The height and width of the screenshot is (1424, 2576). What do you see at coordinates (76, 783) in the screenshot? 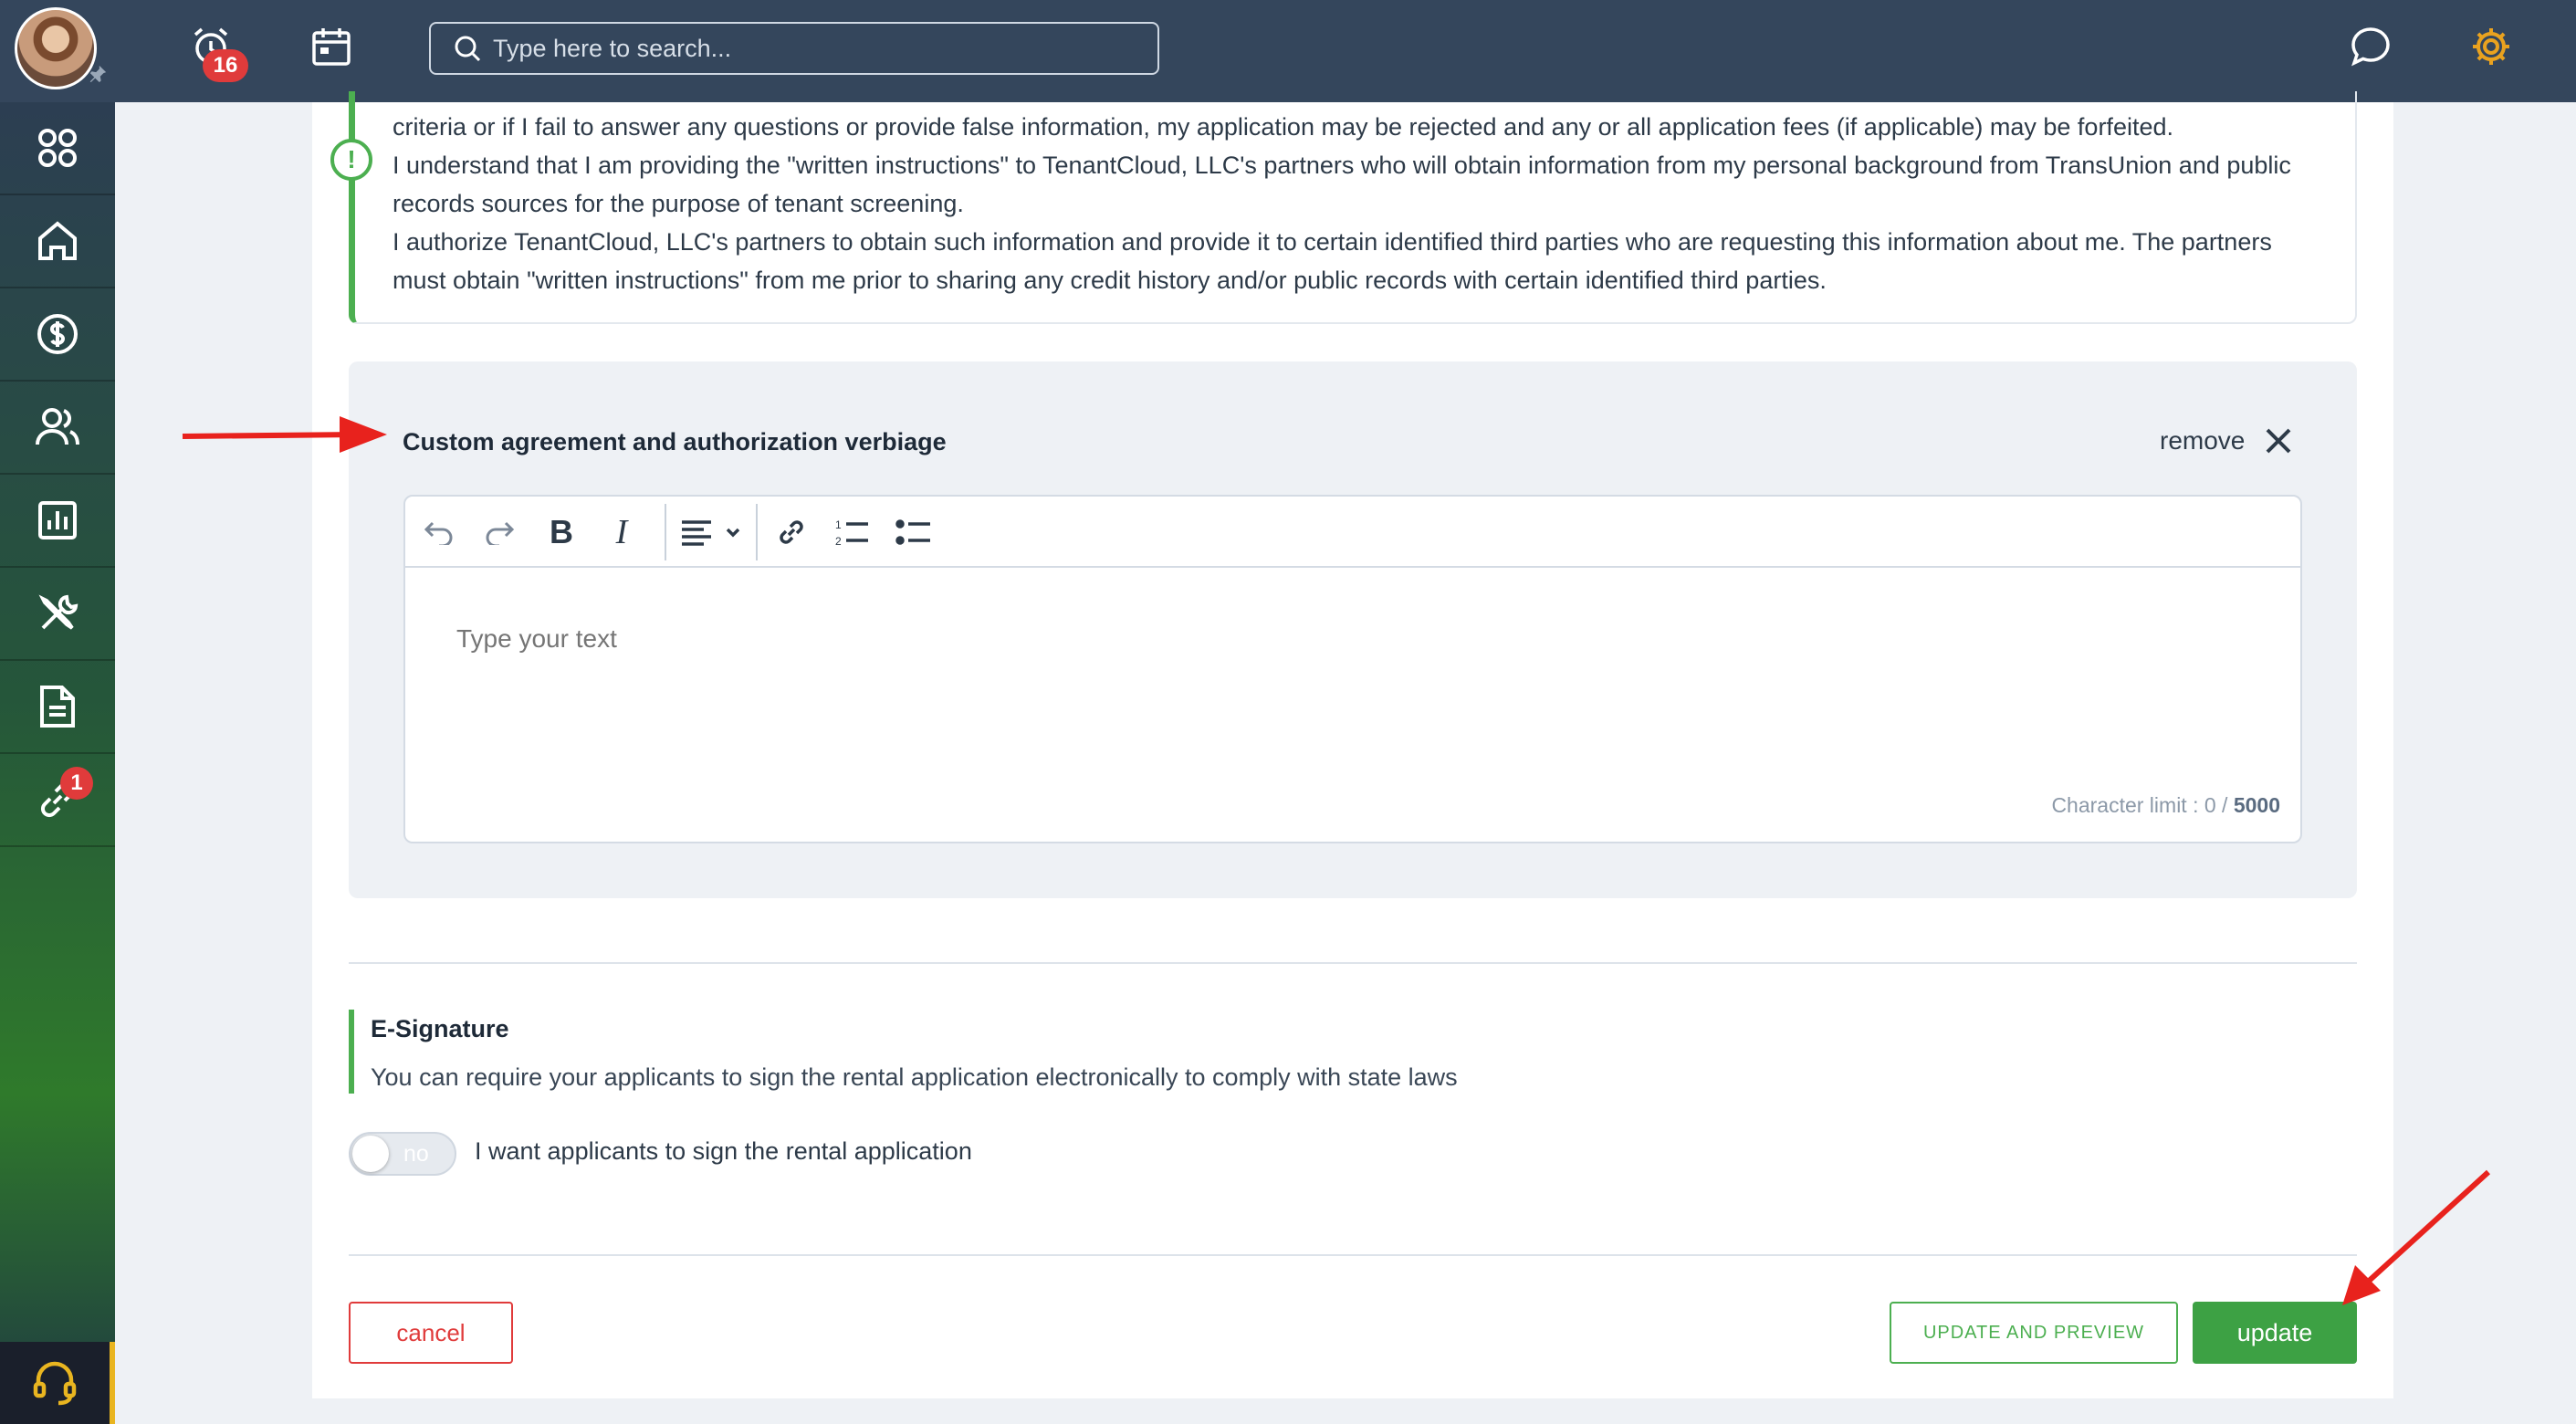
I see `integrations-badge: 1` at bounding box center [76, 783].